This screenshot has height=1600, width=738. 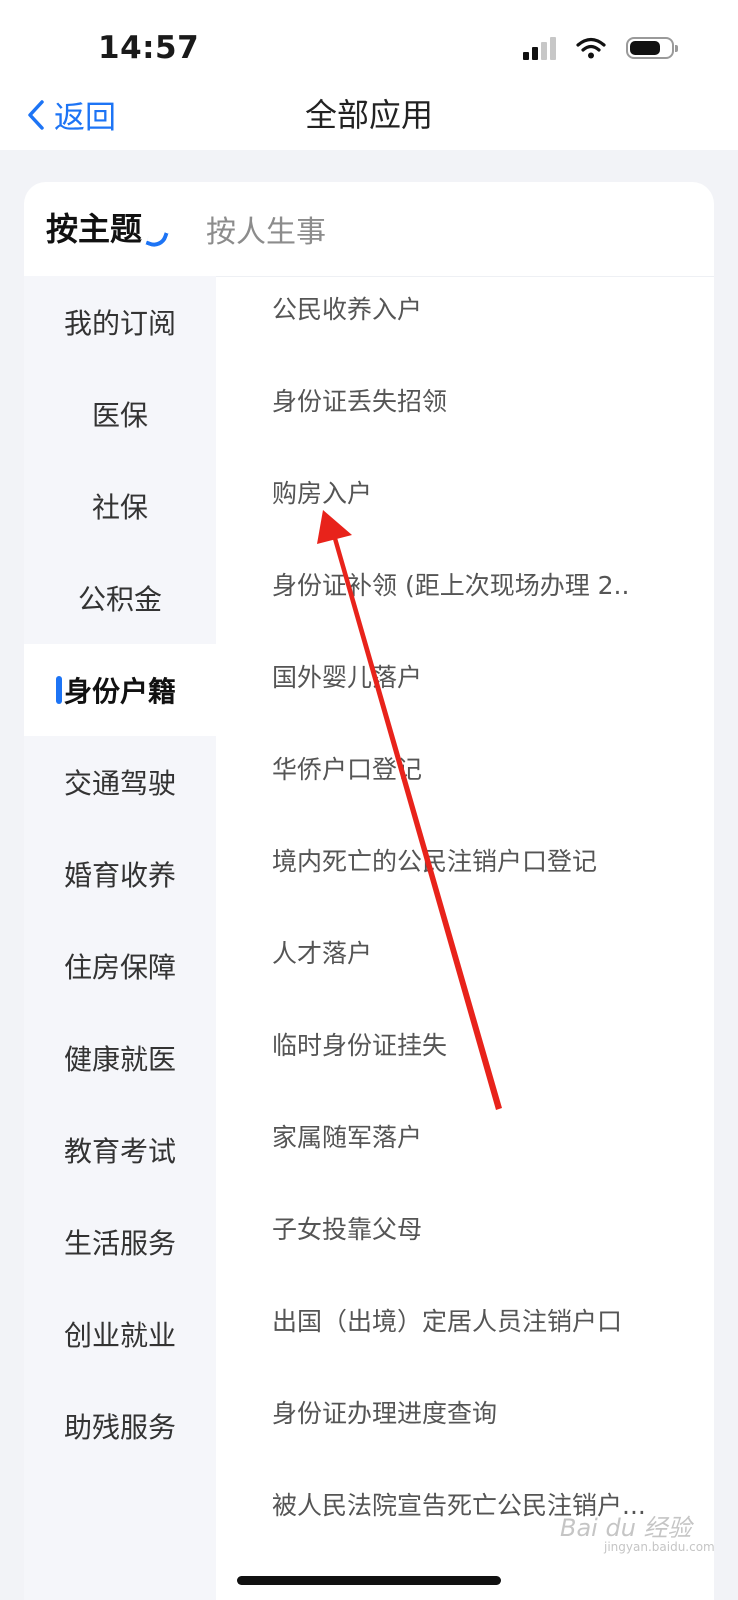 I want to click on annotation-arrow, so click(x=409, y=810).